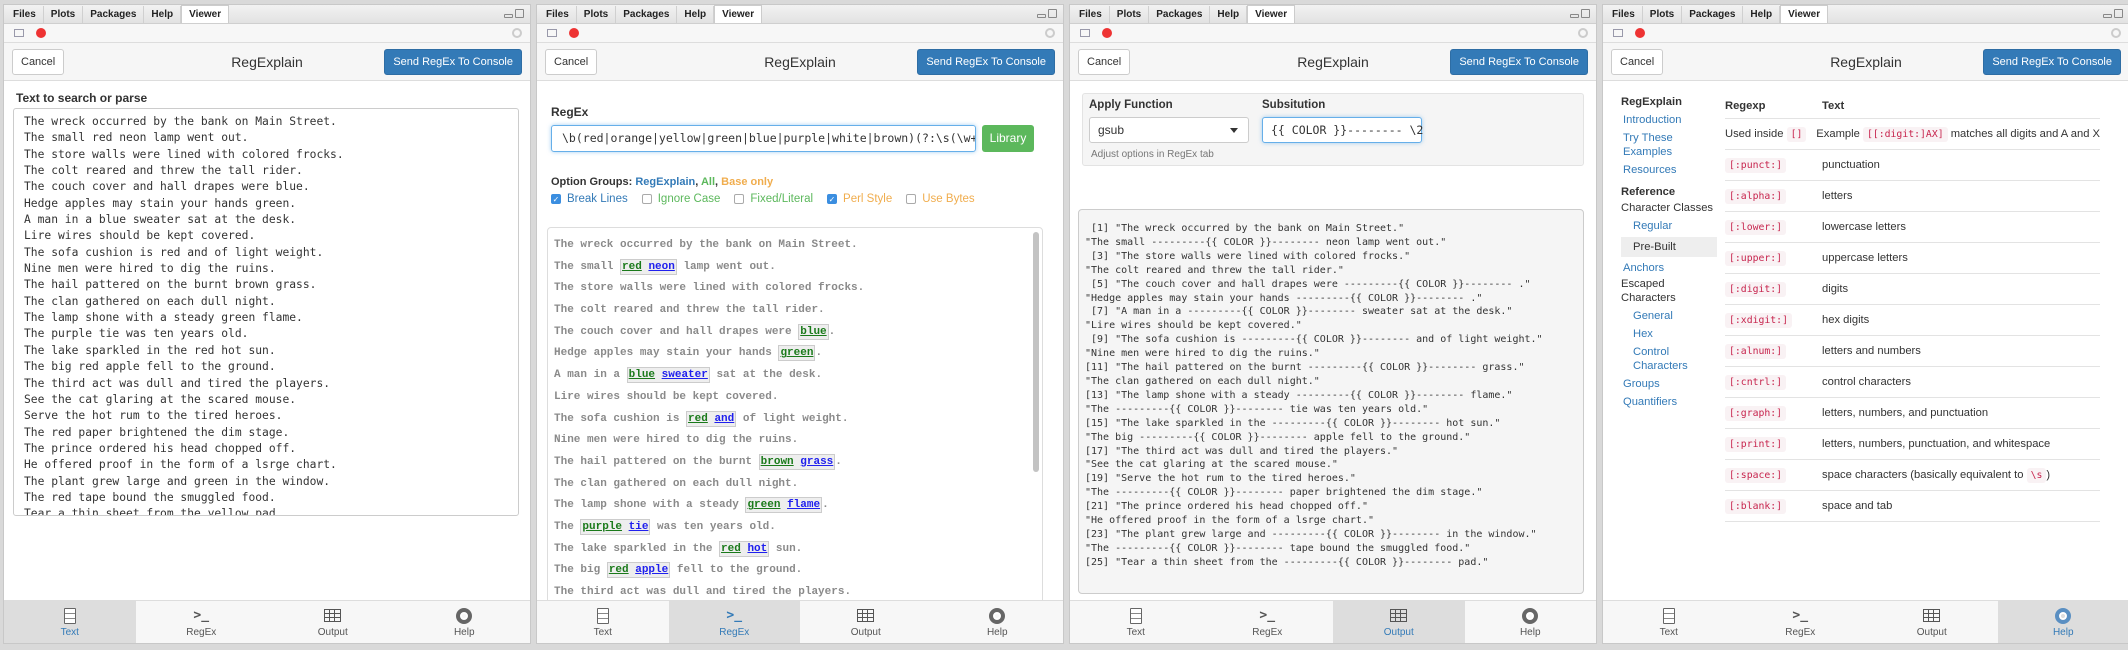 This screenshot has height=650, width=2128. Describe the element at coordinates (708, 182) in the screenshot. I see `option-group-link: All` at that location.